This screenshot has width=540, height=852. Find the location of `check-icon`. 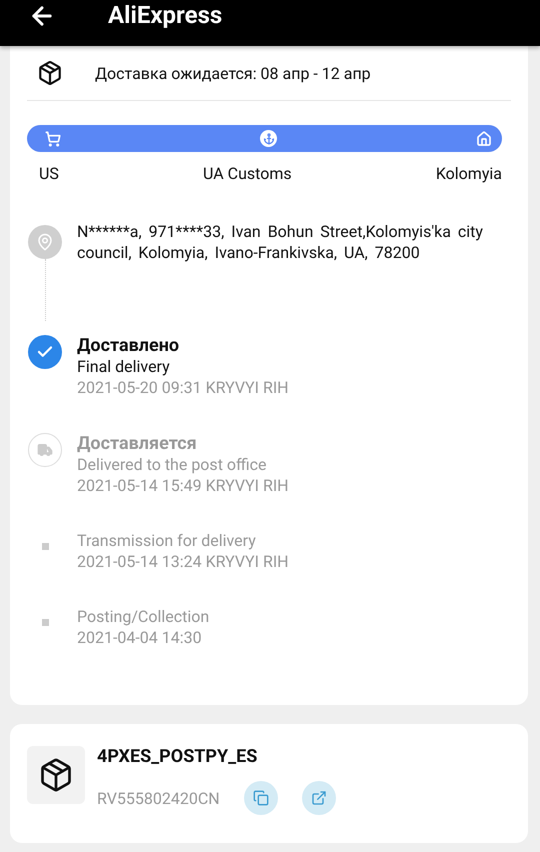

check-icon is located at coordinates (45, 352).